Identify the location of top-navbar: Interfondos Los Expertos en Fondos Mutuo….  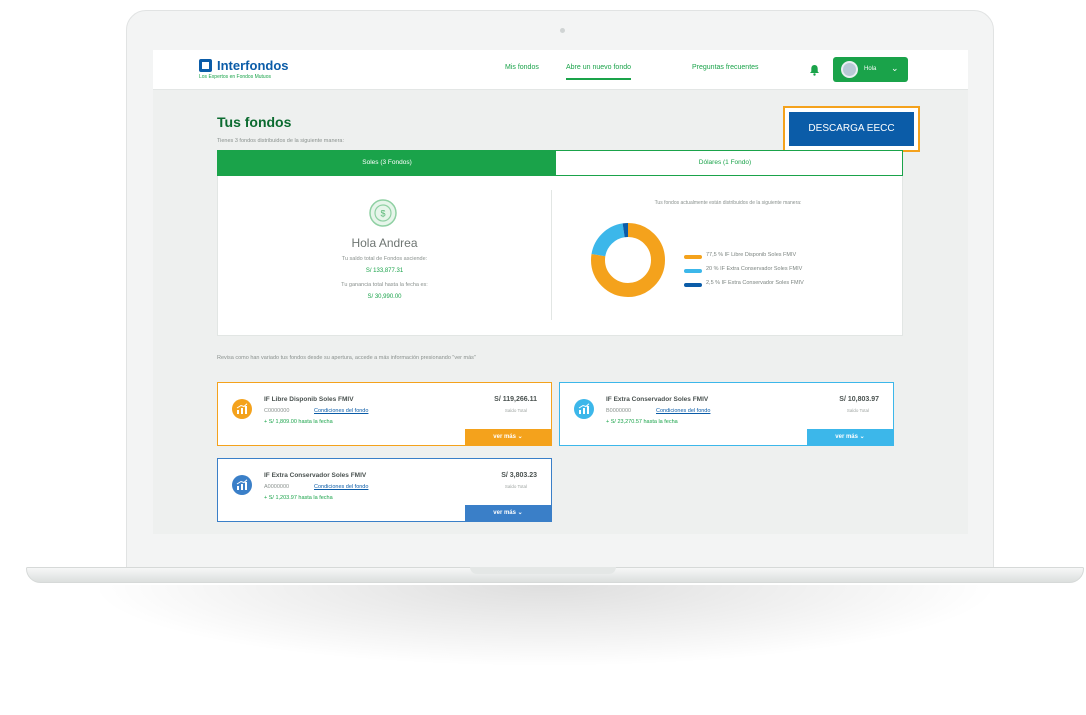
(560, 70).